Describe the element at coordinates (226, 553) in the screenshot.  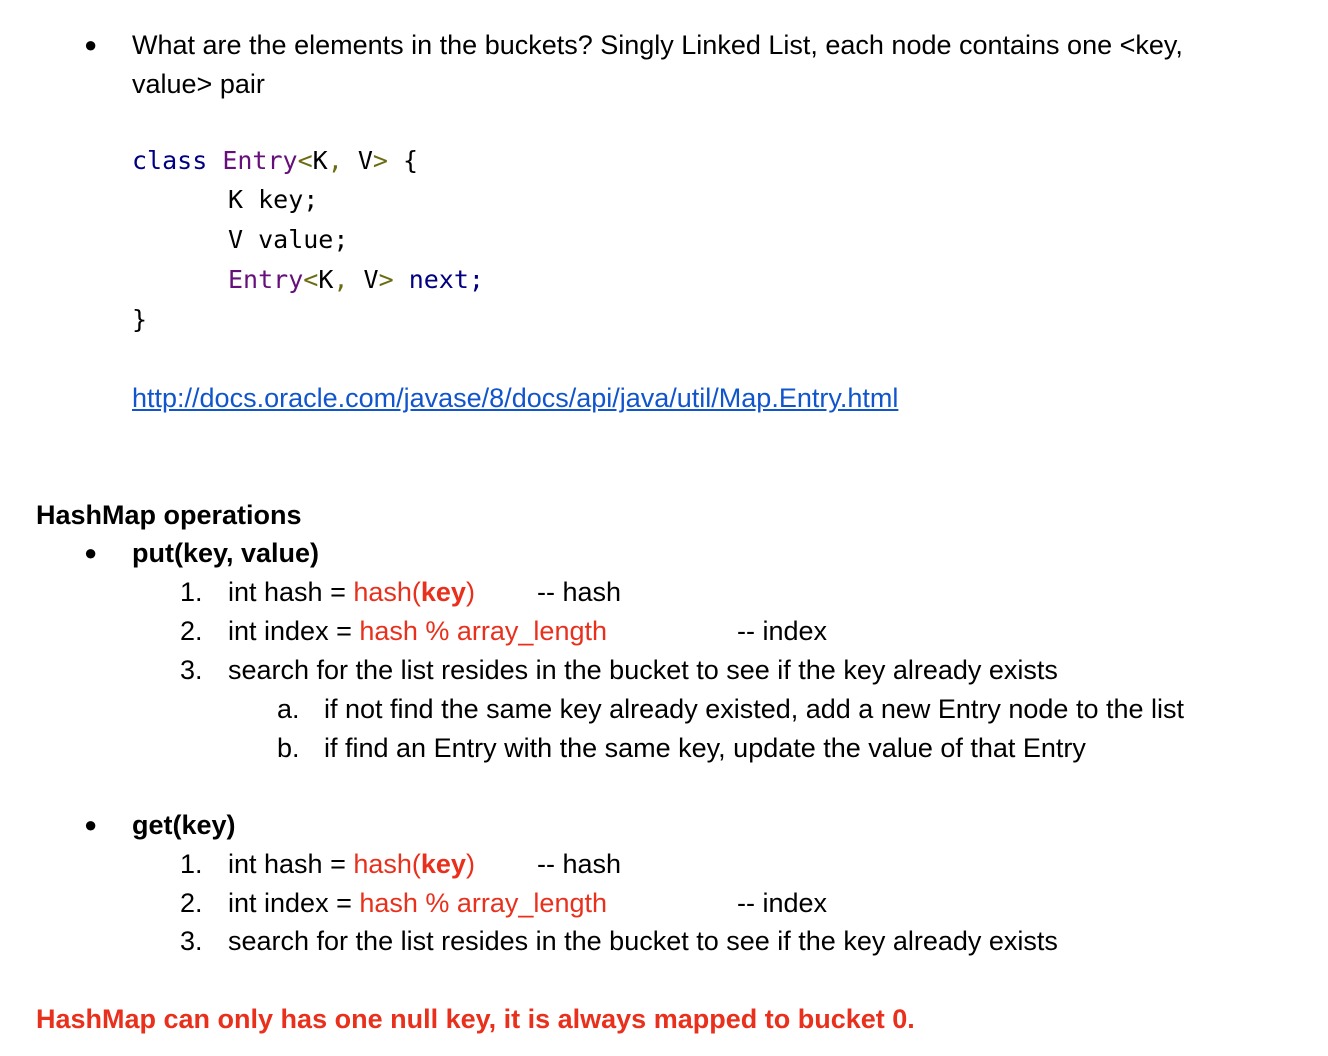
I see `put-title: put(key, value)` at that location.